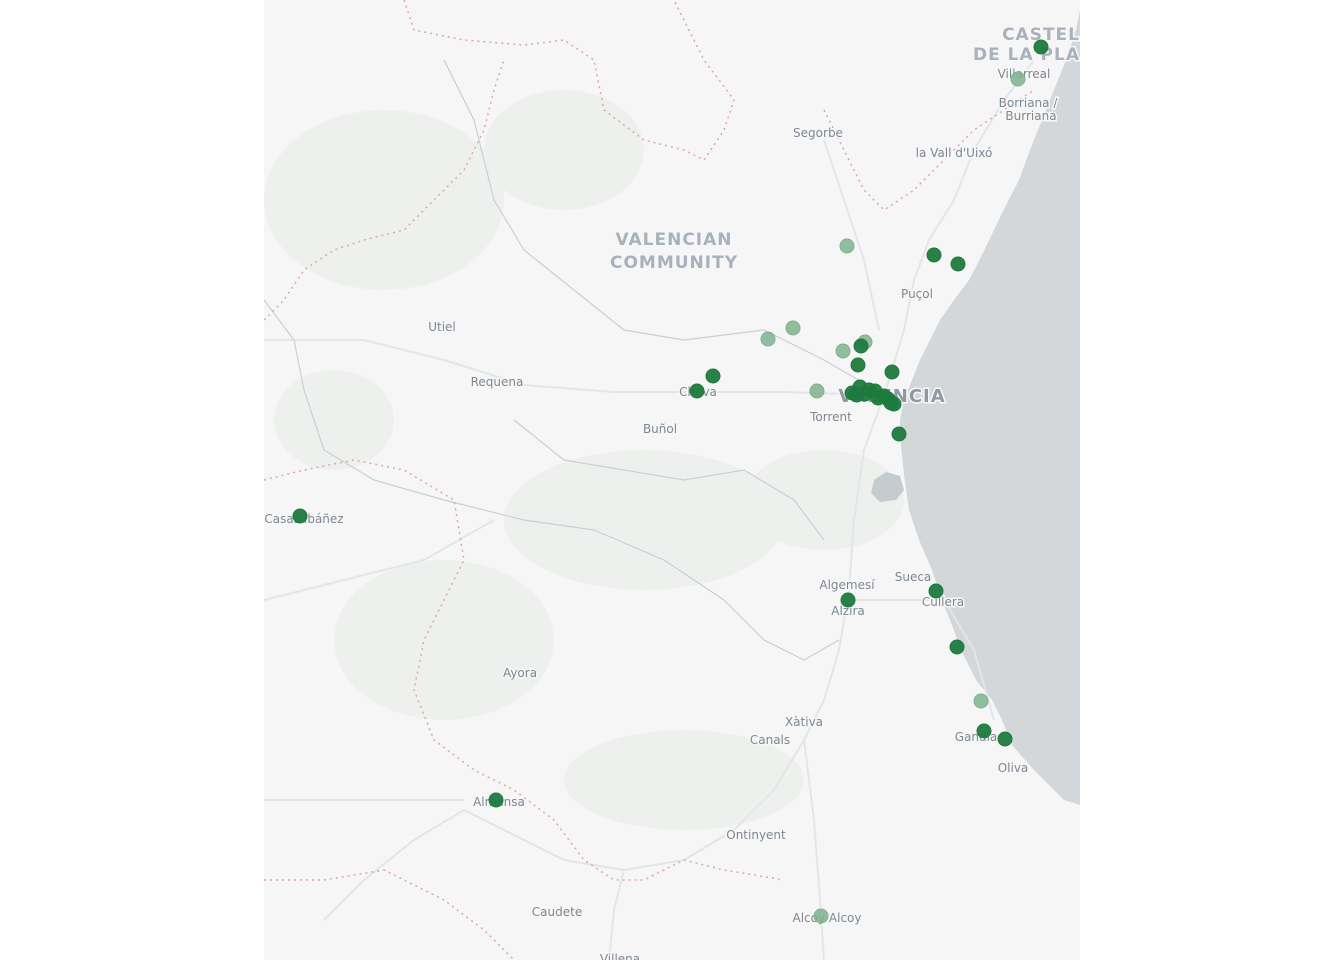  What do you see at coordinates (660, 429) in the screenshot?
I see `label-bunol: Buñol` at bounding box center [660, 429].